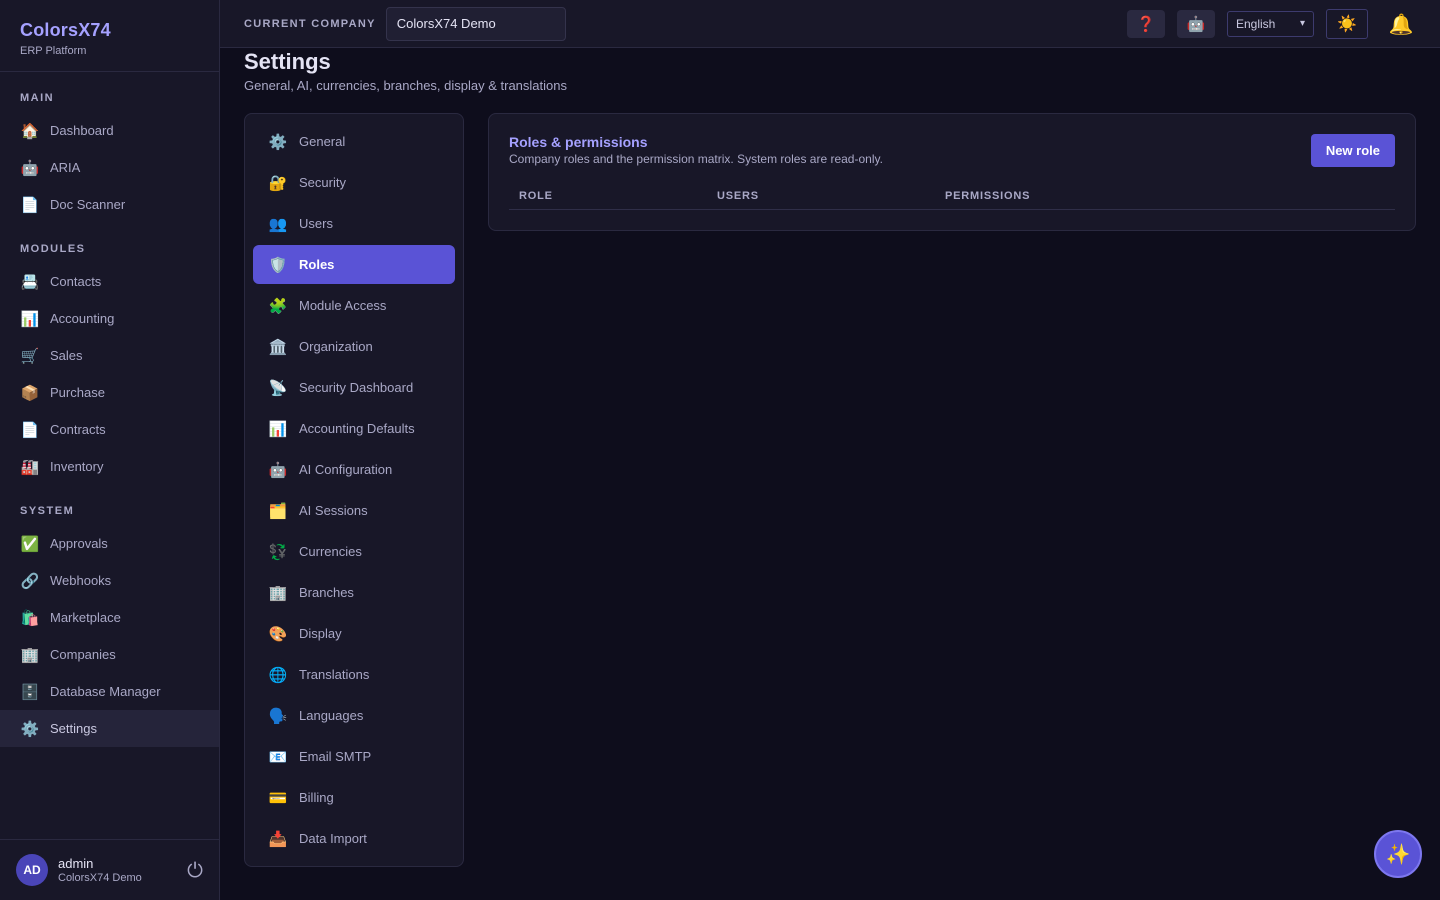 The image size is (1440, 900). What do you see at coordinates (354, 510) in the screenshot?
I see `settings-nav-ai-sessions: 🗂️ AI Sessions` at bounding box center [354, 510].